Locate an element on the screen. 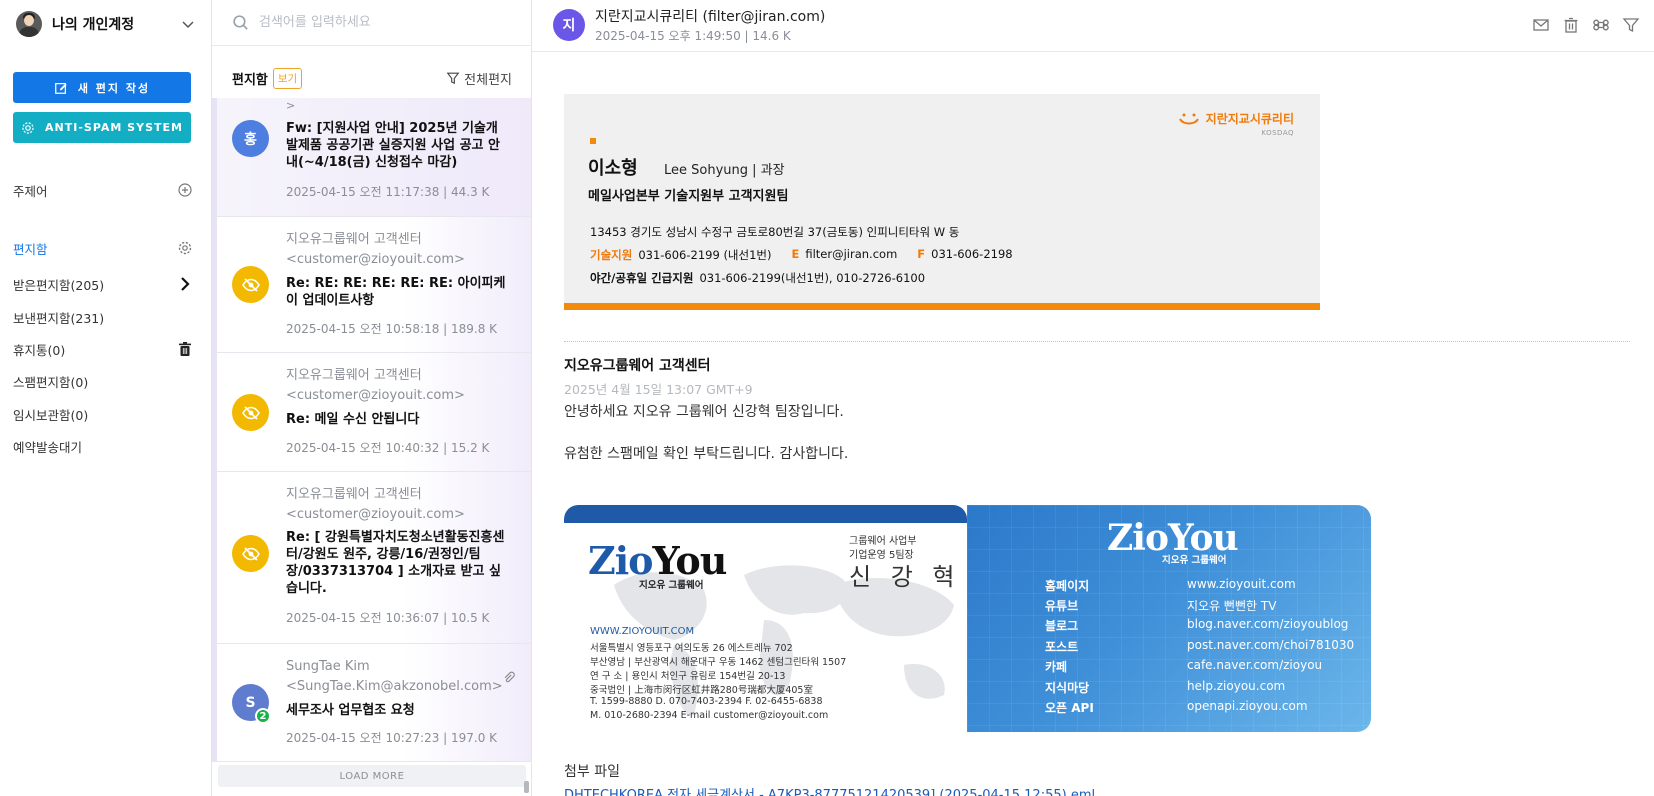  card-link-row: 오픈 API openapi.zioyou.com is located at coordinates (1169, 709).